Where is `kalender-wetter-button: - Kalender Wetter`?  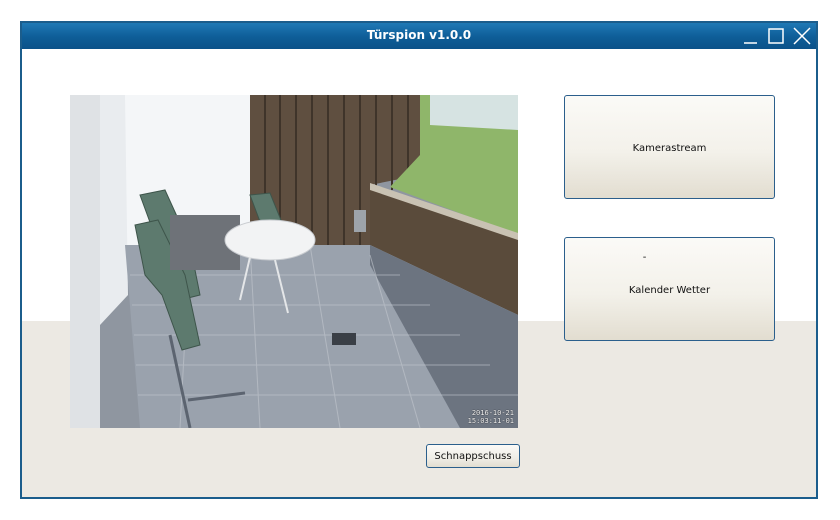 kalender-wetter-button: - Kalender Wetter is located at coordinates (669, 289).